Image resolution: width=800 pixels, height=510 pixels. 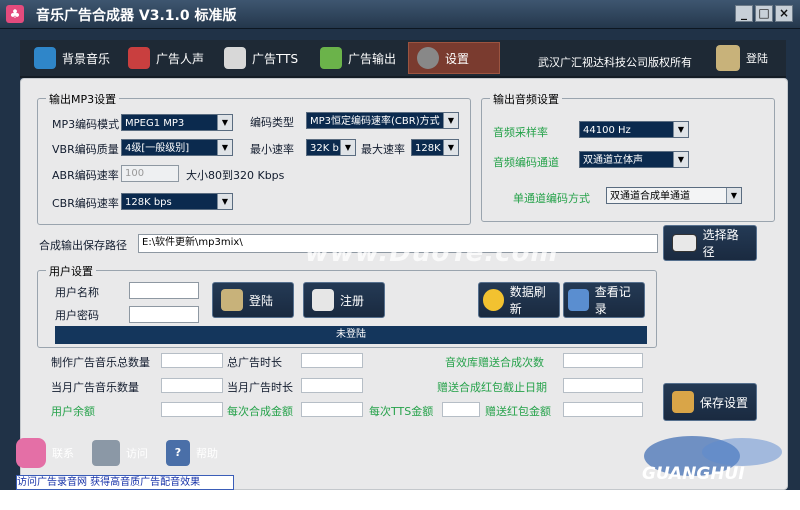 I want to click on mono-mode-select: 双通道合成单通道 ▼, so click(x=674, y=195).